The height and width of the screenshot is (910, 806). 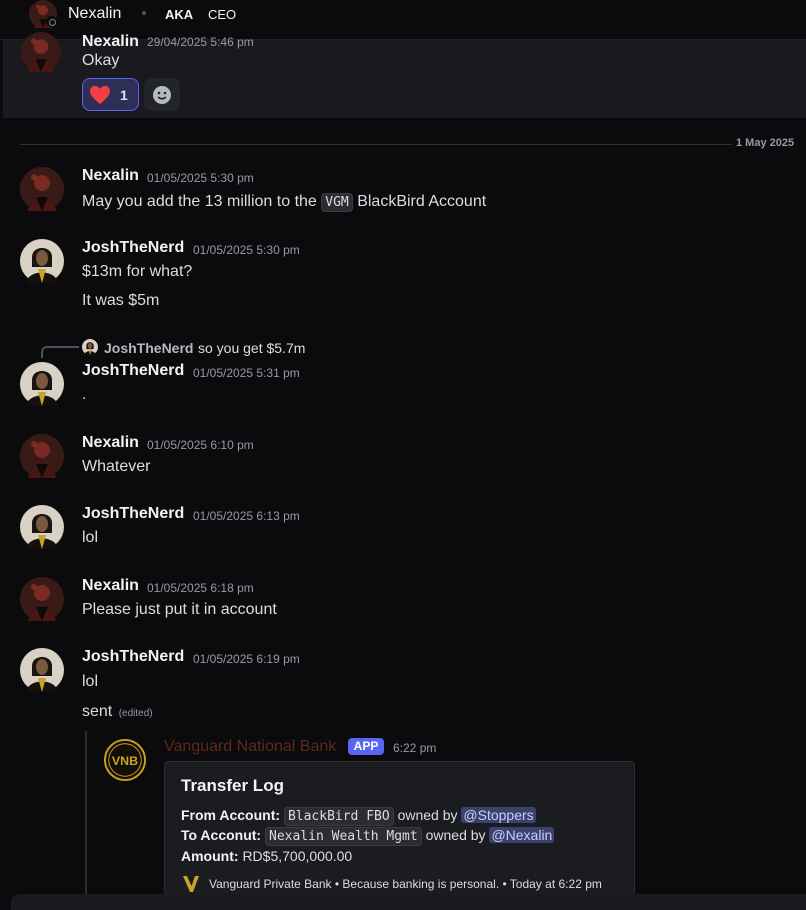 What do you see at coordinates (200, 42) in the screenshot?
I see `message-timestamp: 29/04/2025 5:46 pm` at bounding box center [200, 42].